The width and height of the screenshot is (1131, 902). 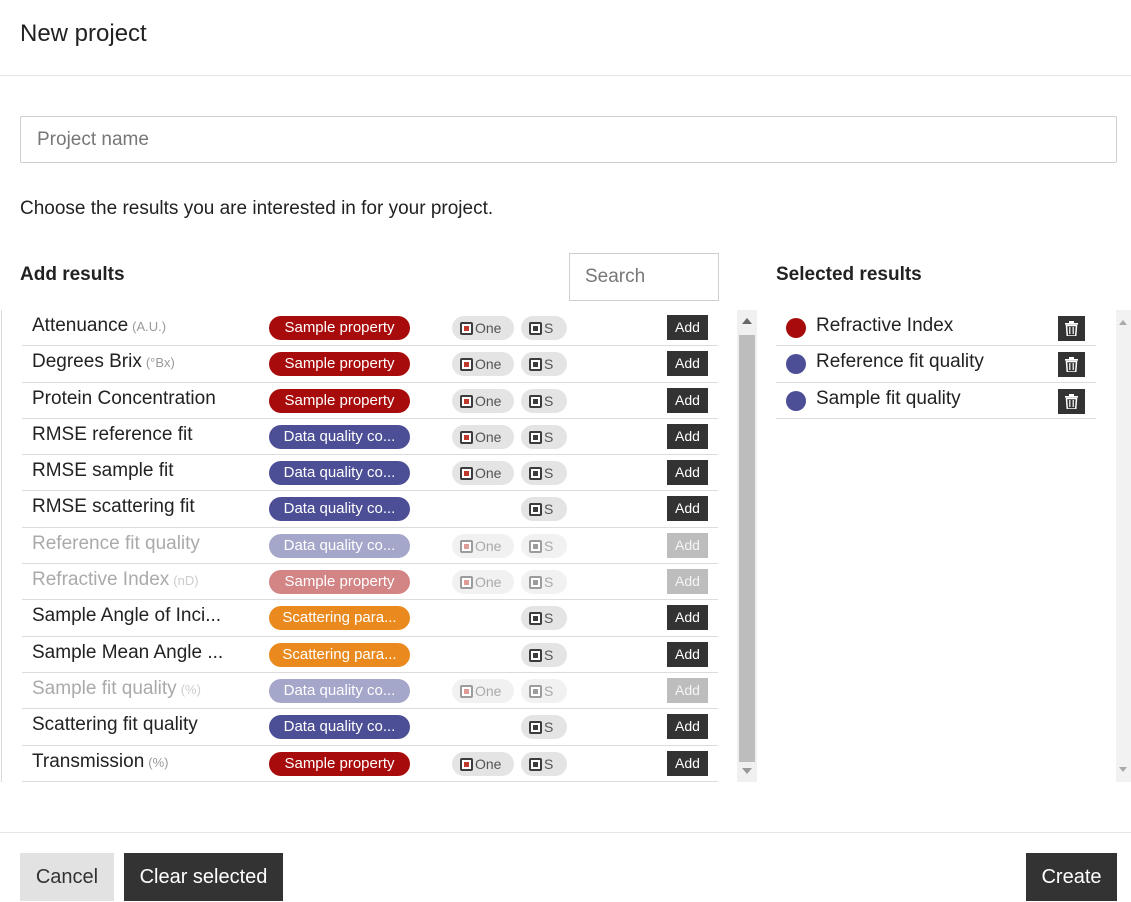 I want to click on selected-scrollbar, so click(x=1123, y=546).